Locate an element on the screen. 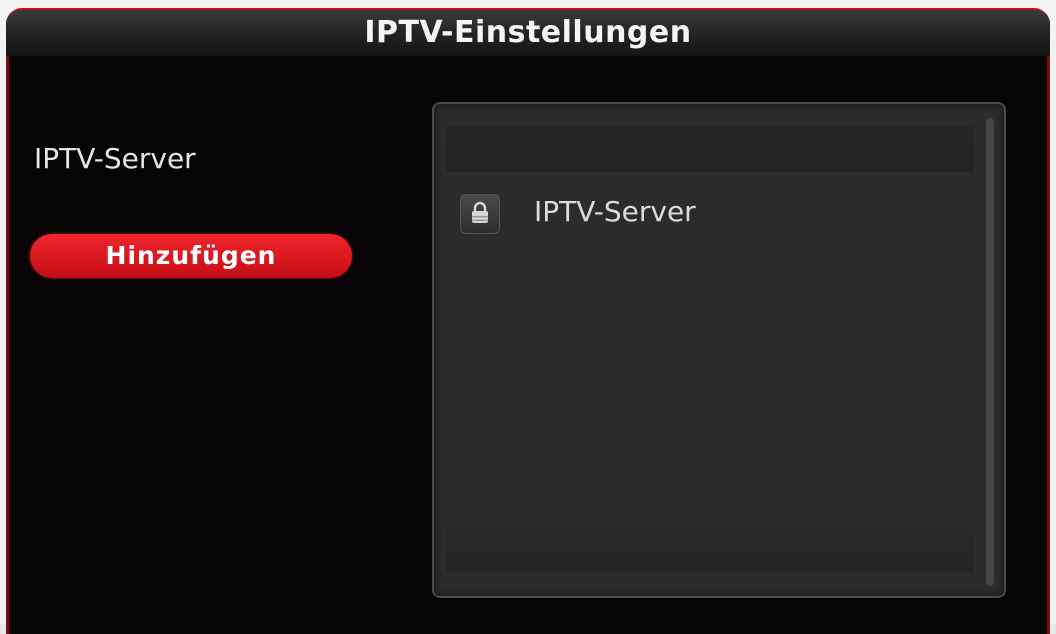  add-button: Hinzufügen is located at coordinates (191, 256).